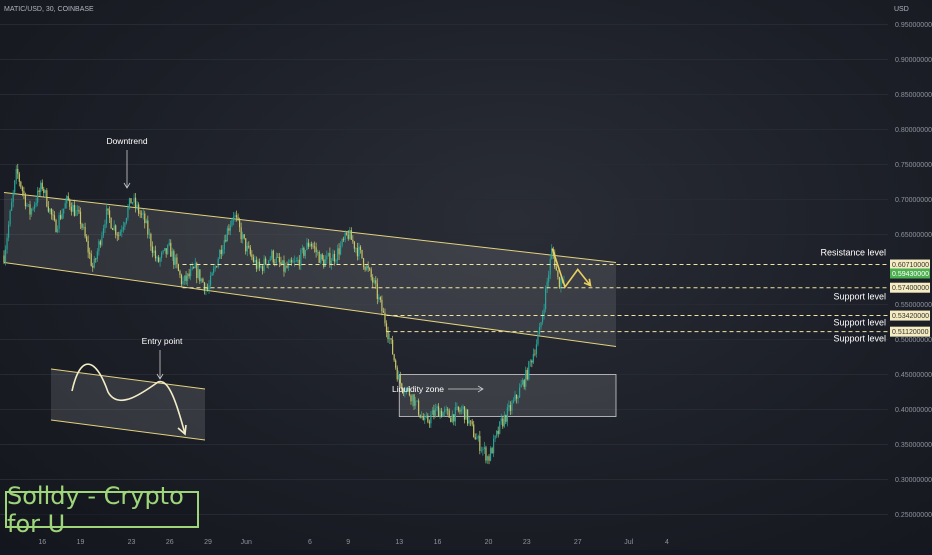  What do you see at coordinates (913, 200) in the screenshot?
I see `y-tick-label: 0.70000000` at bounding box center [913, 200].